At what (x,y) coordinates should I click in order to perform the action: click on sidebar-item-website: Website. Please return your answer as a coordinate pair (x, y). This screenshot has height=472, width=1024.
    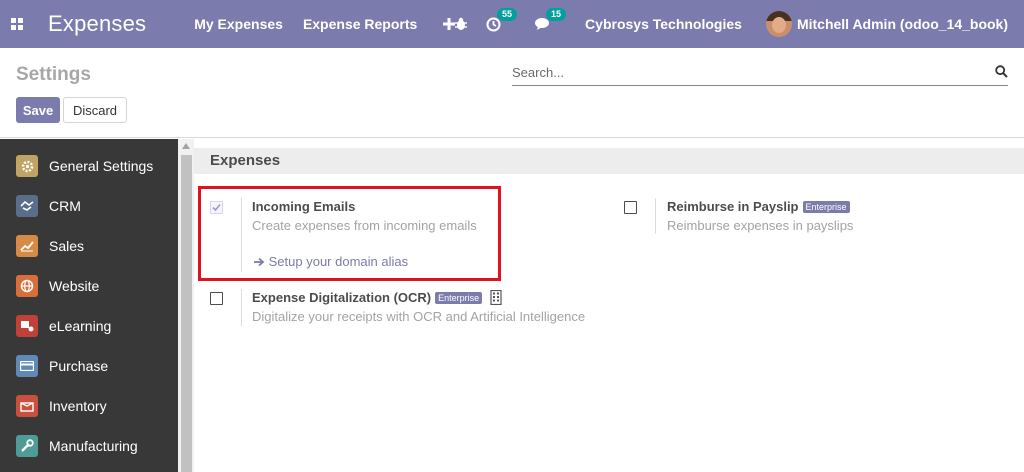
    Looking at the image, I should click on (89, 286).